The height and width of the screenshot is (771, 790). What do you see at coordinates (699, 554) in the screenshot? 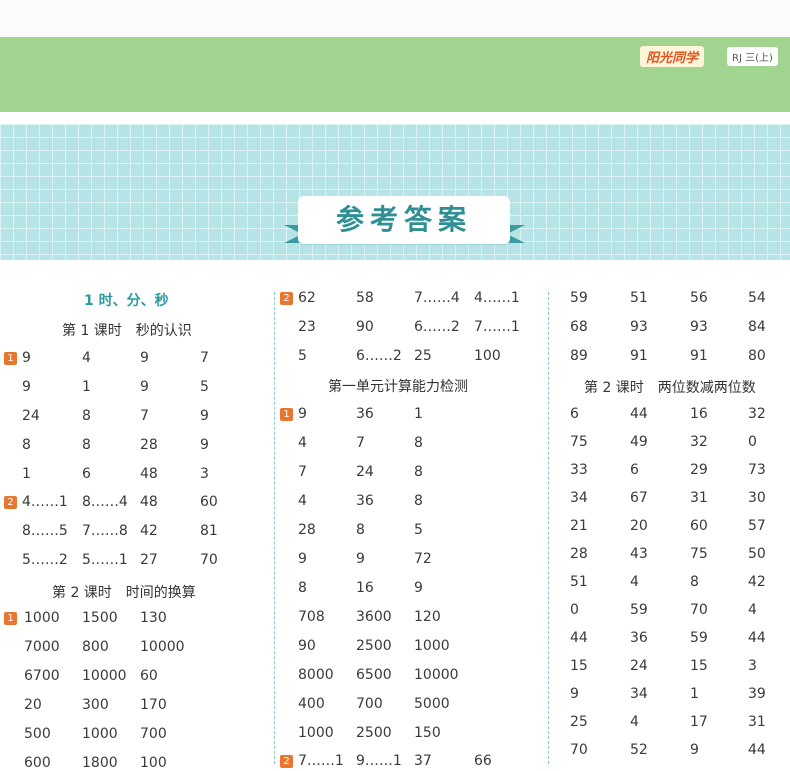
I see `answer-cell: 75` at bounding box center [699, 554].